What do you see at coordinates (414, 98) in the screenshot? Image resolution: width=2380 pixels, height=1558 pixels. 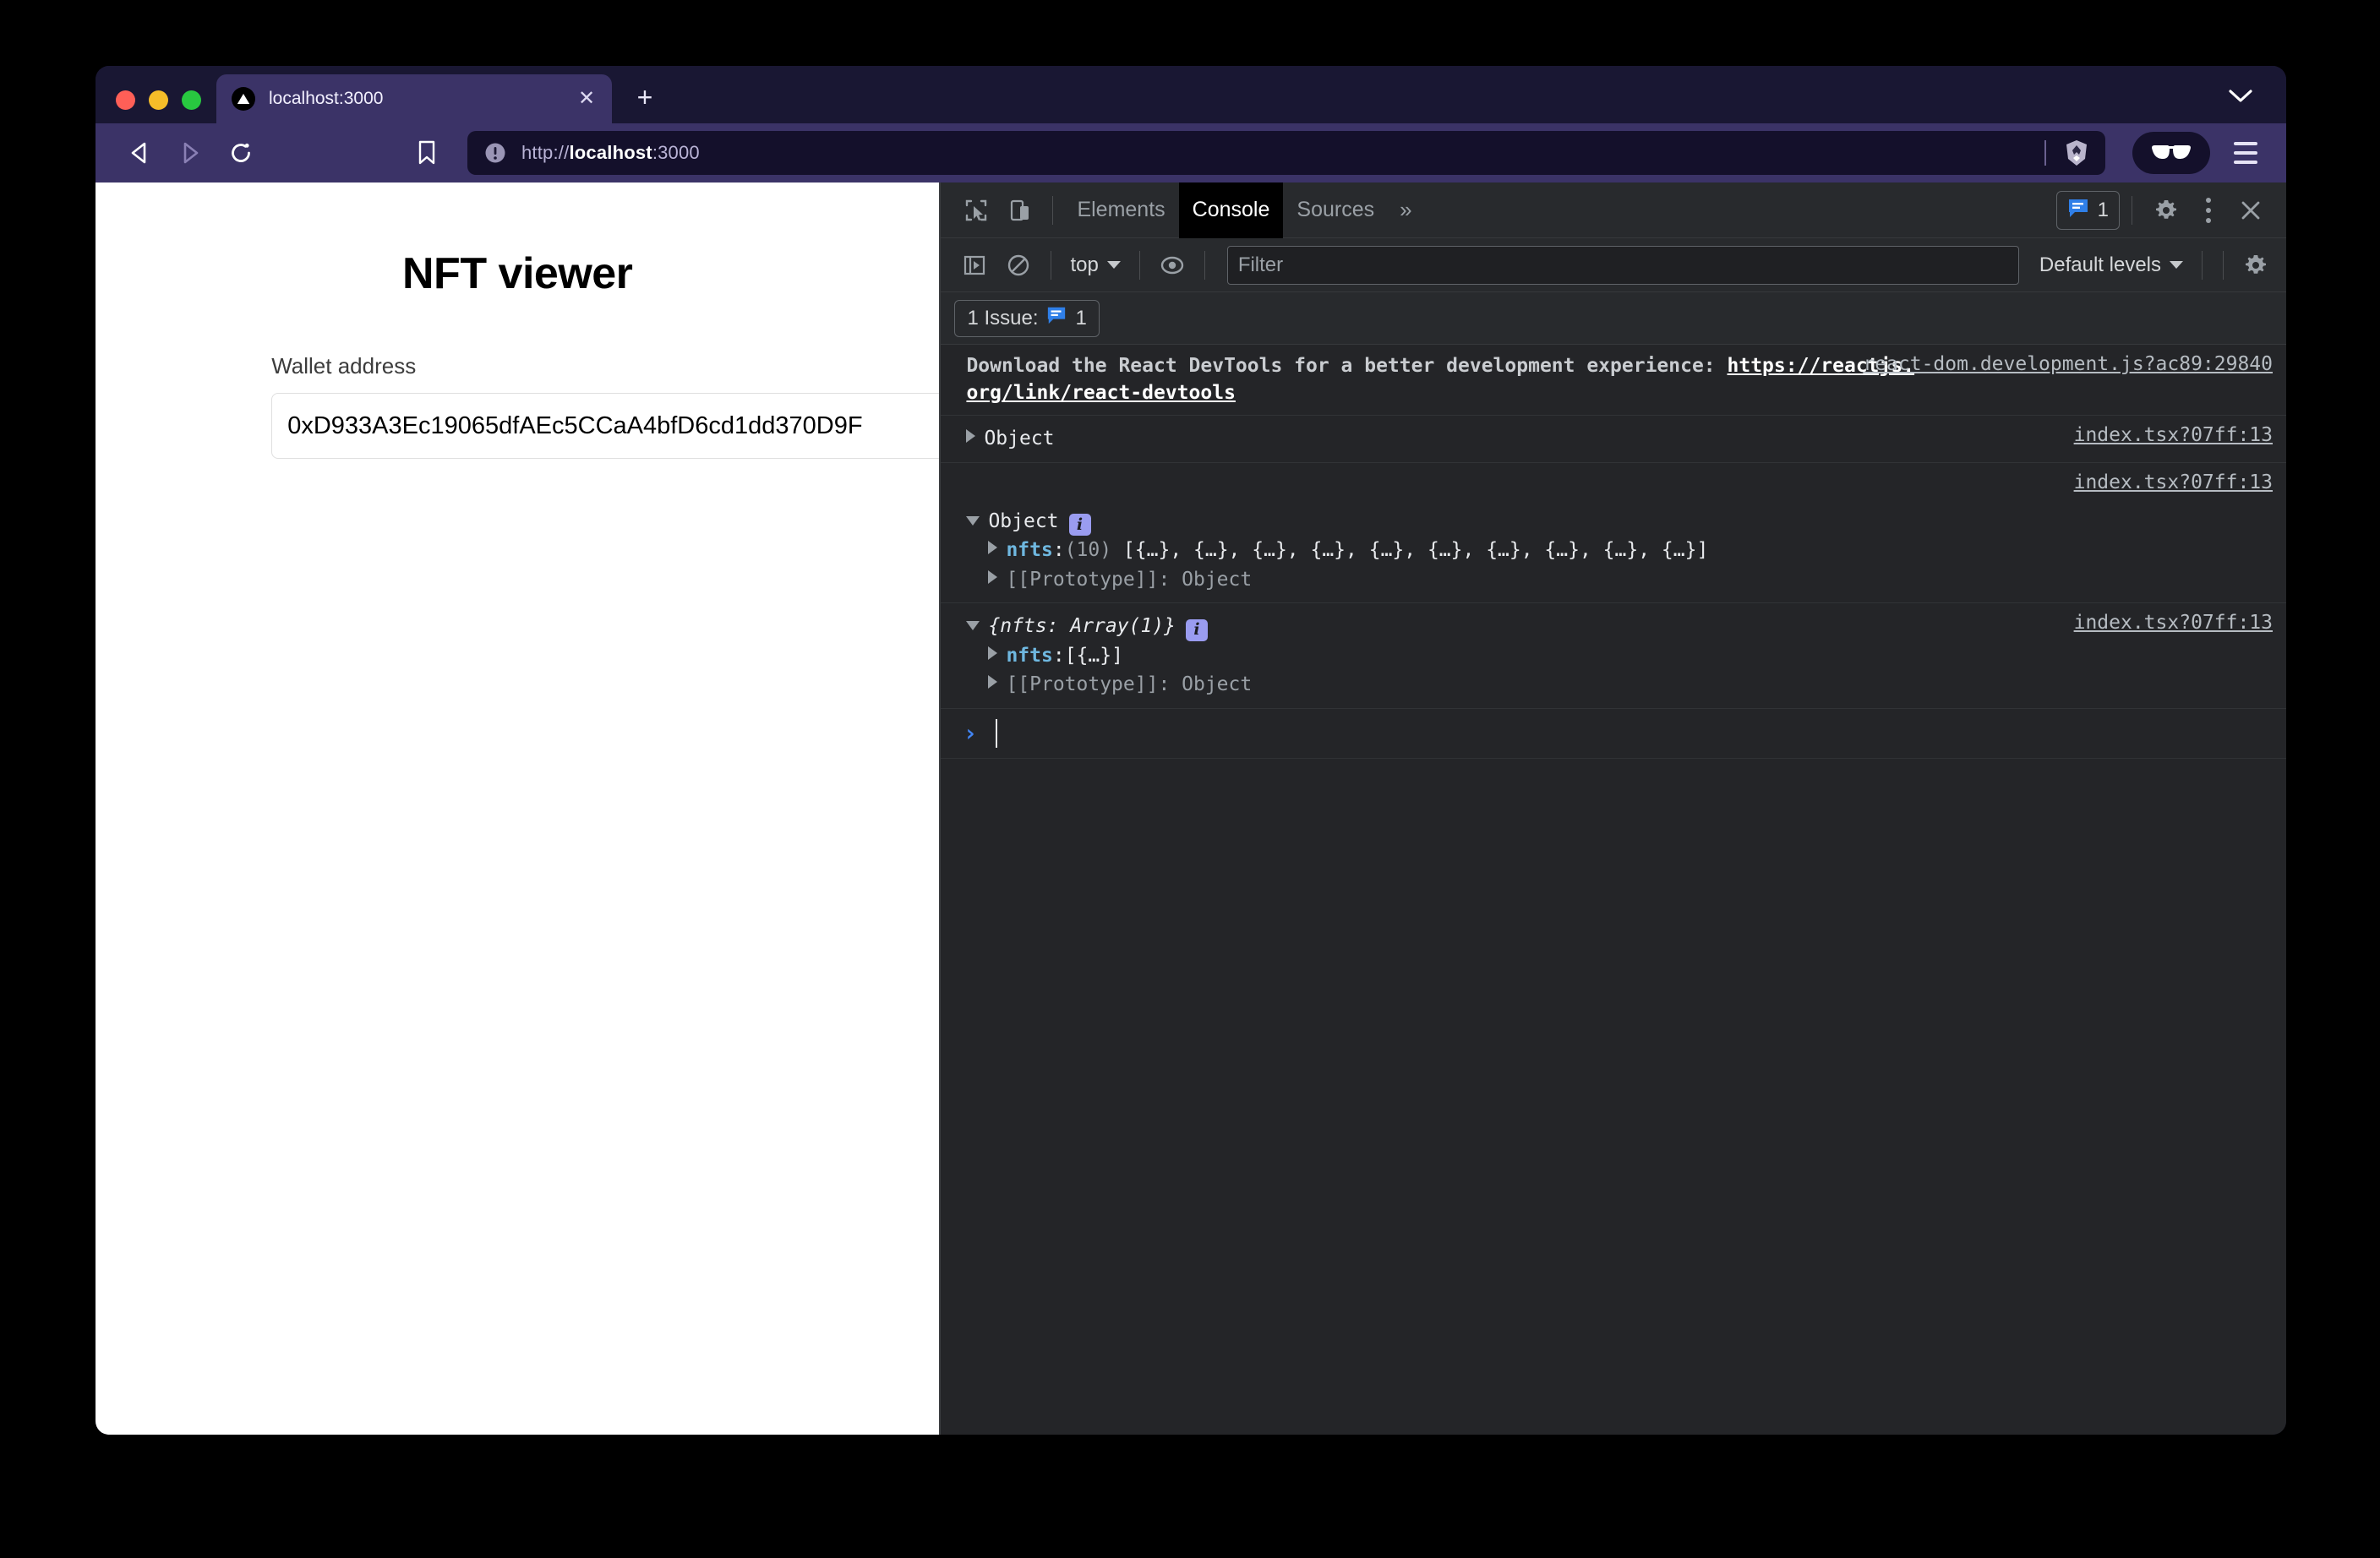 I see `browser-tab-localhost: localhost:3000 ✕` at bounding box center [414, 98].